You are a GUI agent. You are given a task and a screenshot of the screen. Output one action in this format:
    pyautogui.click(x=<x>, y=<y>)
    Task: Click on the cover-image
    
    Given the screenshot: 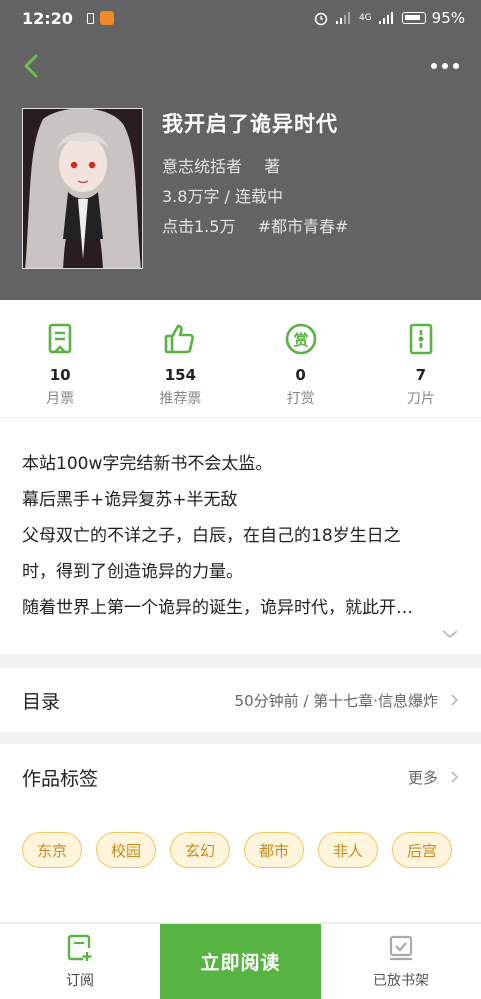 What is the action you would take?
    pyautogui.click(x=82, y=188)
    